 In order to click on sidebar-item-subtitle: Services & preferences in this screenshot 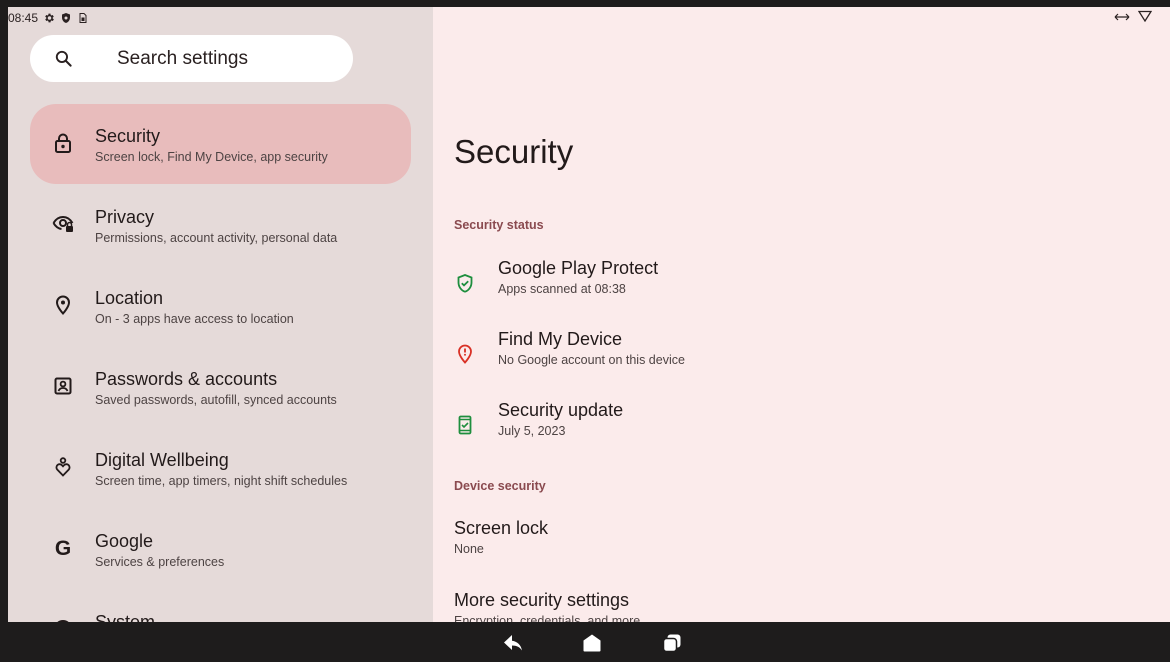, I will do `click(160, 562)`.